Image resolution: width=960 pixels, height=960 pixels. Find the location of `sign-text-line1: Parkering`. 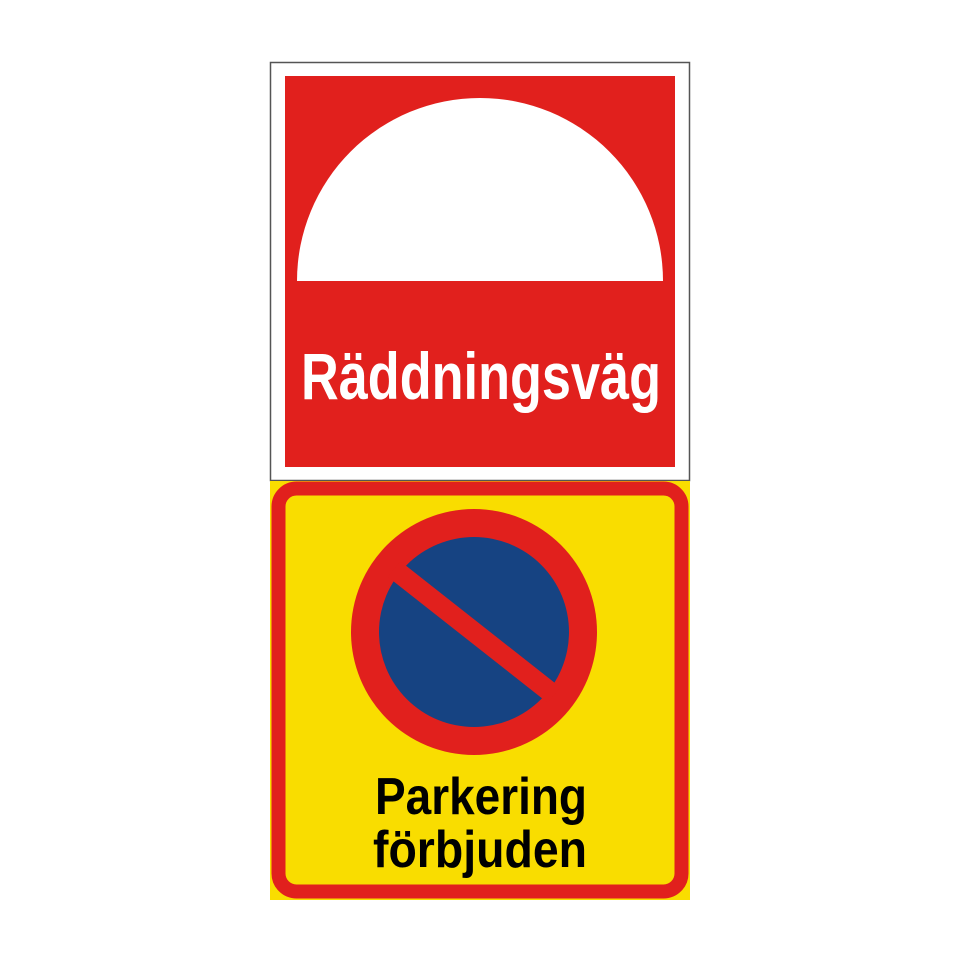

sign-text-line1: Parkering is located at coordinates (481, 797).